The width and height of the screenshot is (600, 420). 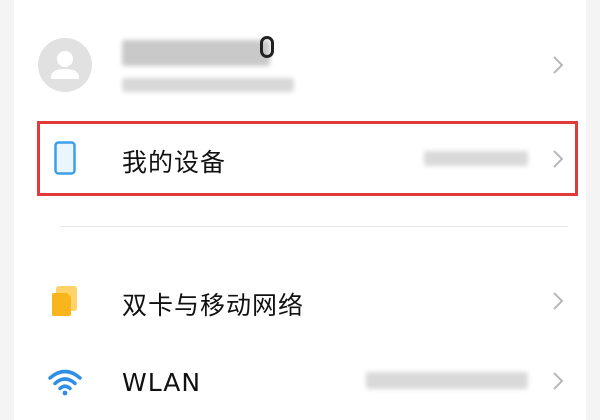 What do you see at coordinates (196, 53) in the screenshot?
I see `account-name-blurred` at bounding box center [196, 53].